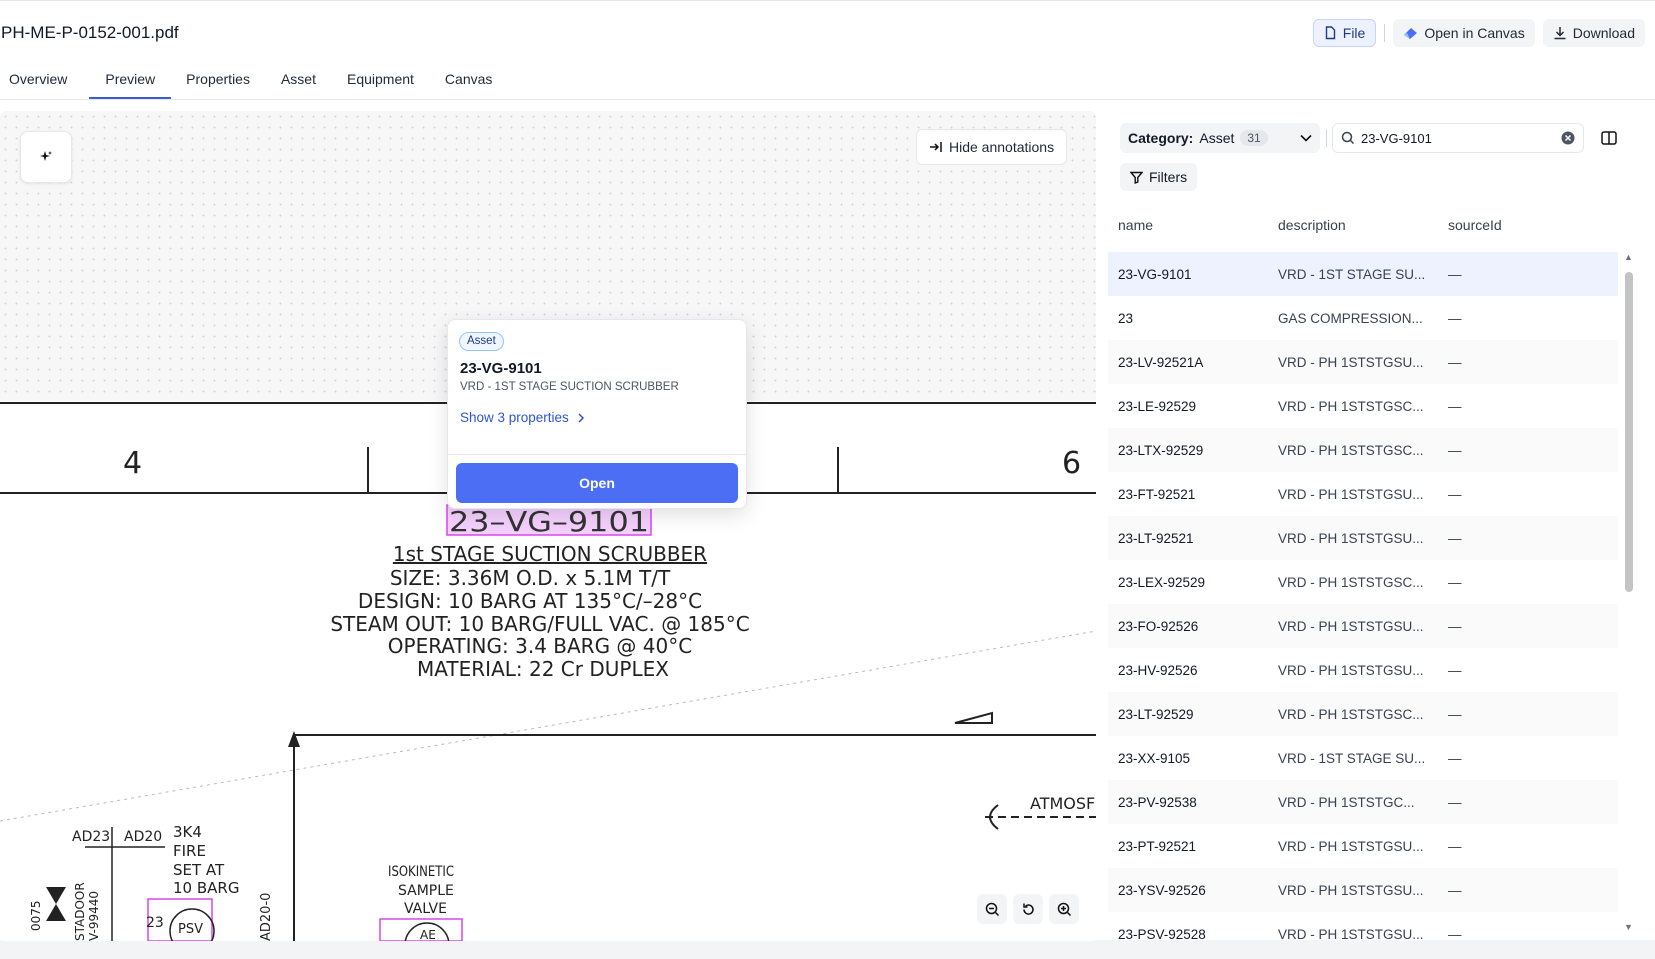  What do you see at coordinates (1363, 758) in the screenshot?
I see `table-row: 23-XX-9105 VRD - 1ST STAGE SU... —` at bounding box center [1363, 758].